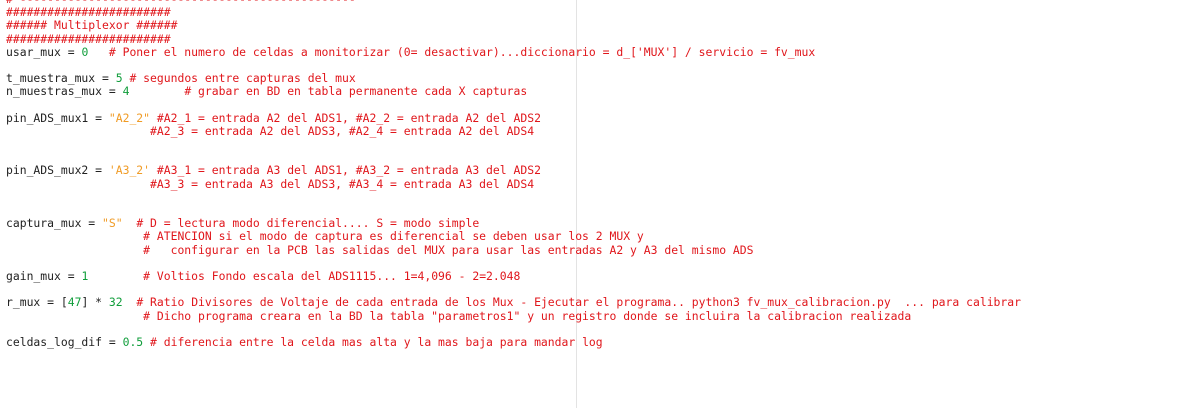  Describe the element at coordinates (119, 79) in the screenshot. I see `number-token: 5` at that location.